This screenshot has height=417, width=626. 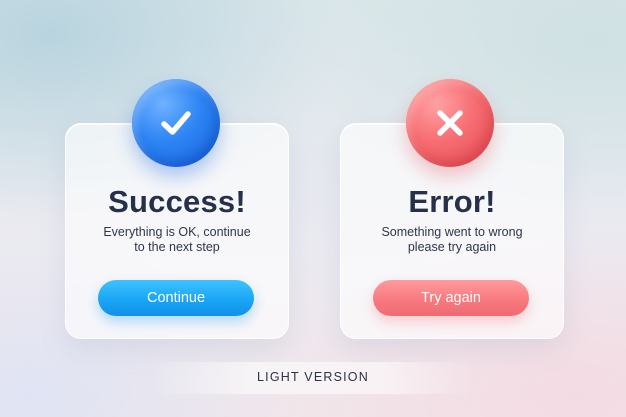 I want to click on error-description-line-1: Something went to wrong, so click(x=452, y=232).